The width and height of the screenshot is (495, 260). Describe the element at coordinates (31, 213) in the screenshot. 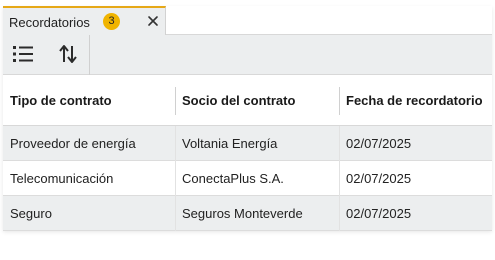

I see `cell-tipo: Seguro` at that location.